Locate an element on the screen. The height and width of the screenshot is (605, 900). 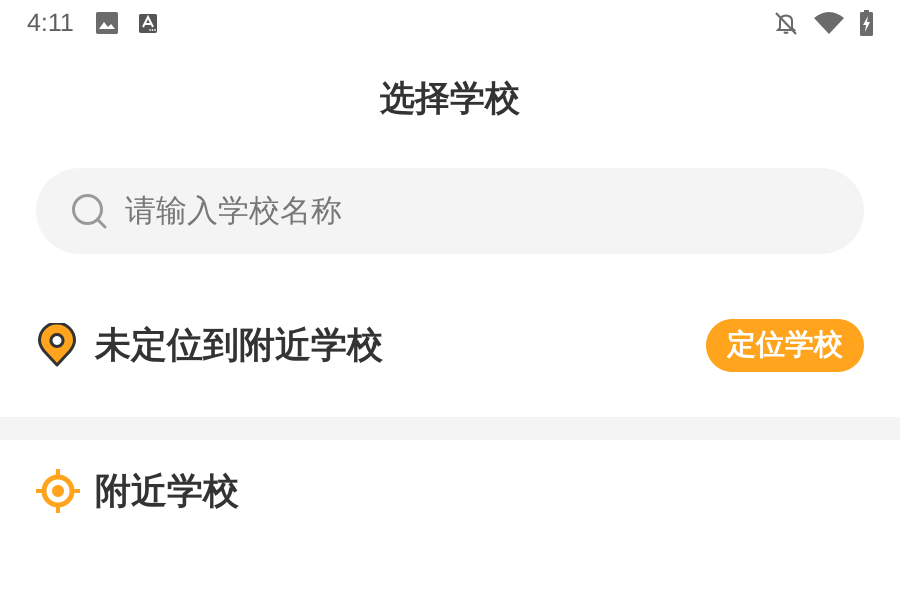
location-pin-icon is located at coordinates (57, 345).